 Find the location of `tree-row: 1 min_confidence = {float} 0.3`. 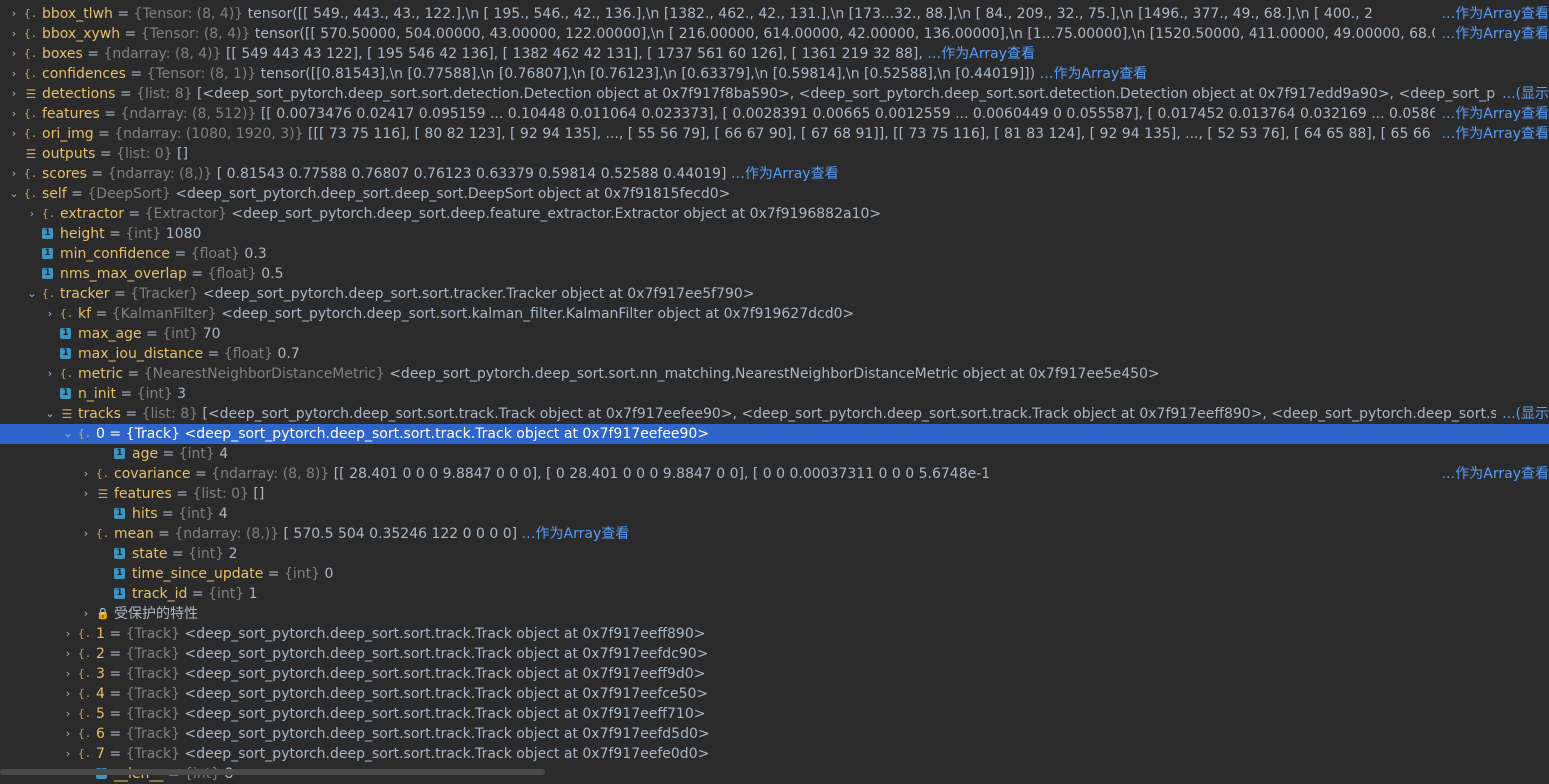

tree-row: 1 min_confidence = {float} 0.3 is located at coordinates (774, 254).